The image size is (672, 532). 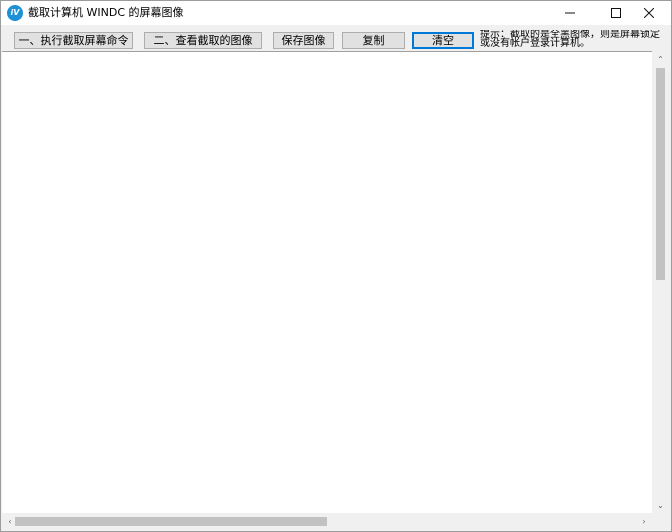 What do you see at coordinates (660, 505) in the screenshot?
I see `scroll-down-icon: ⌄` at bounding box center [660, 505].